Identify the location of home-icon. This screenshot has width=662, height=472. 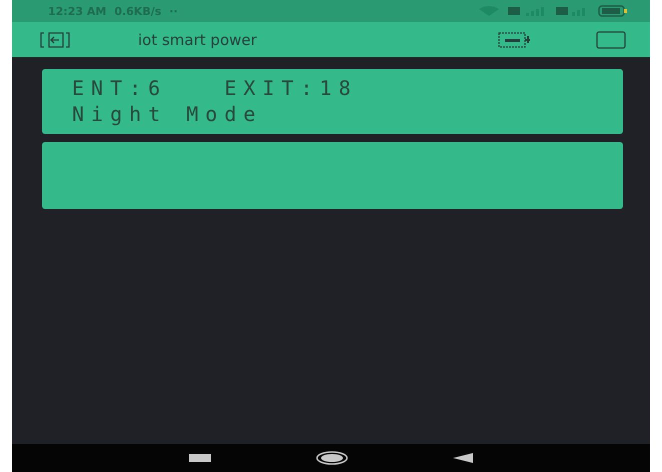
(332, 458).